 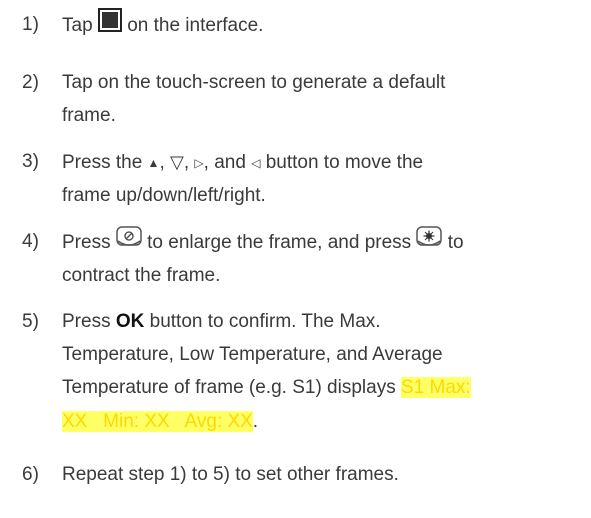 I want to click on step-3-press: Press the, so click(x=102, y=162).